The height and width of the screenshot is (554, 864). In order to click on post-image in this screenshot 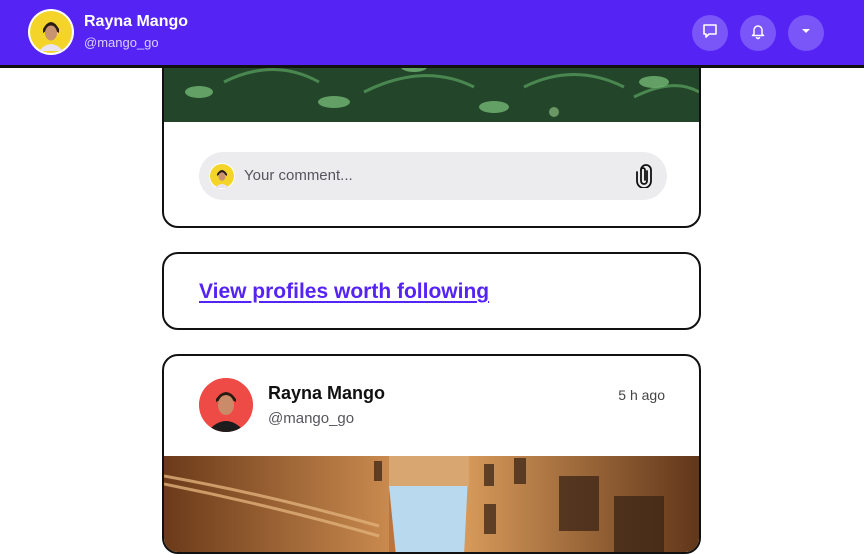, I will do `click(431, 504)`.